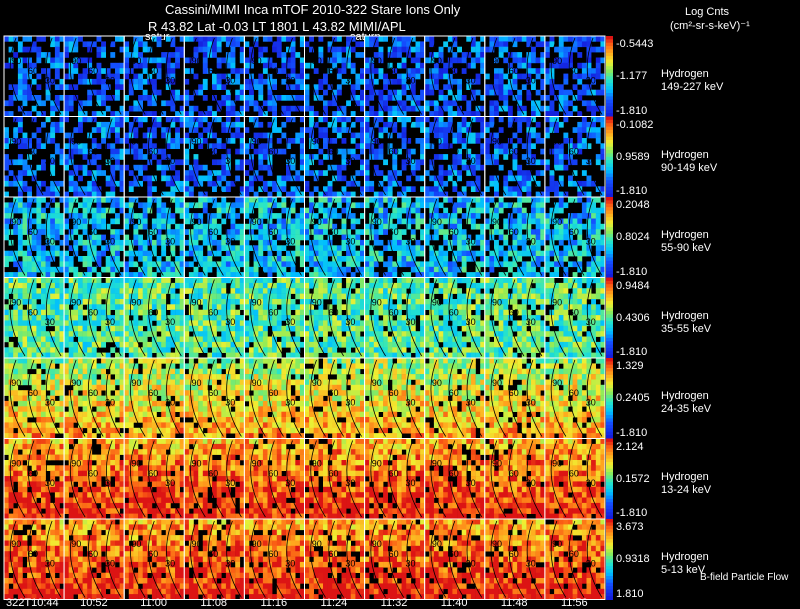 Image resolution: width=800 pixels, height=609 pixels. Describe the element at coordinates (609, 242) in the screenshot. I see `colorbar-segment` at that location.